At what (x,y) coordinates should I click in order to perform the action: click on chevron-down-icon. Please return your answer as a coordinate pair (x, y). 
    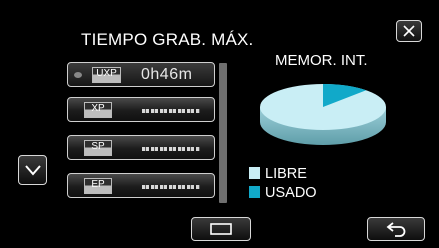
    Looking at the image, I should click on (32, 170).